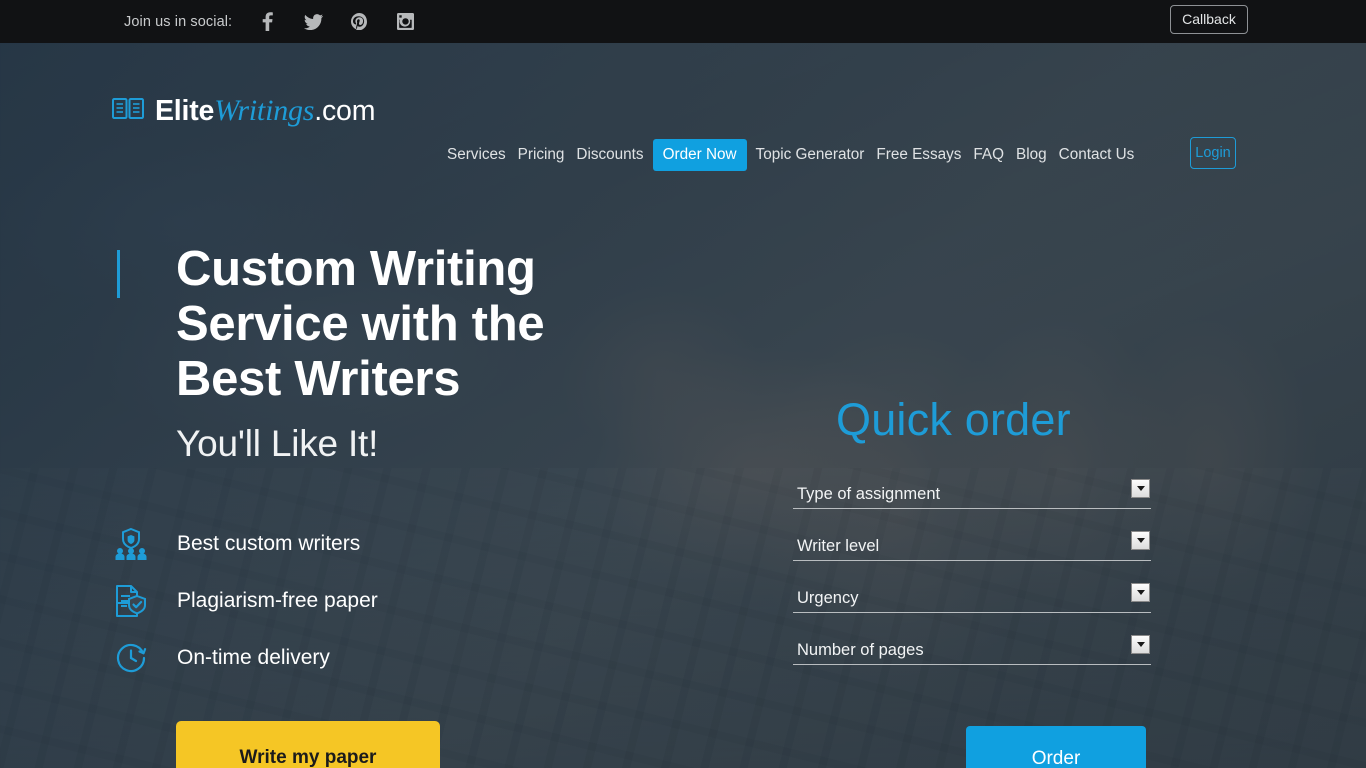 The image size is (1366, 768). I want to click on twitter-icon, so click(313, 22).